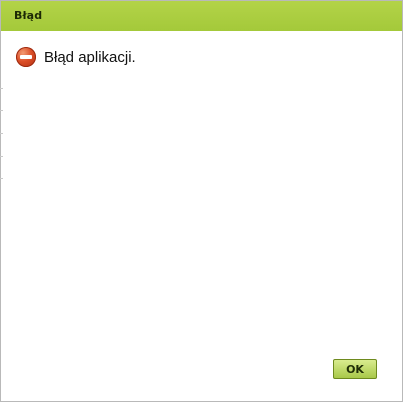 Image resolution: width=403 pixels, height=402 pixels. I want to click on dialog-title: Błąd, so click(28, 15).